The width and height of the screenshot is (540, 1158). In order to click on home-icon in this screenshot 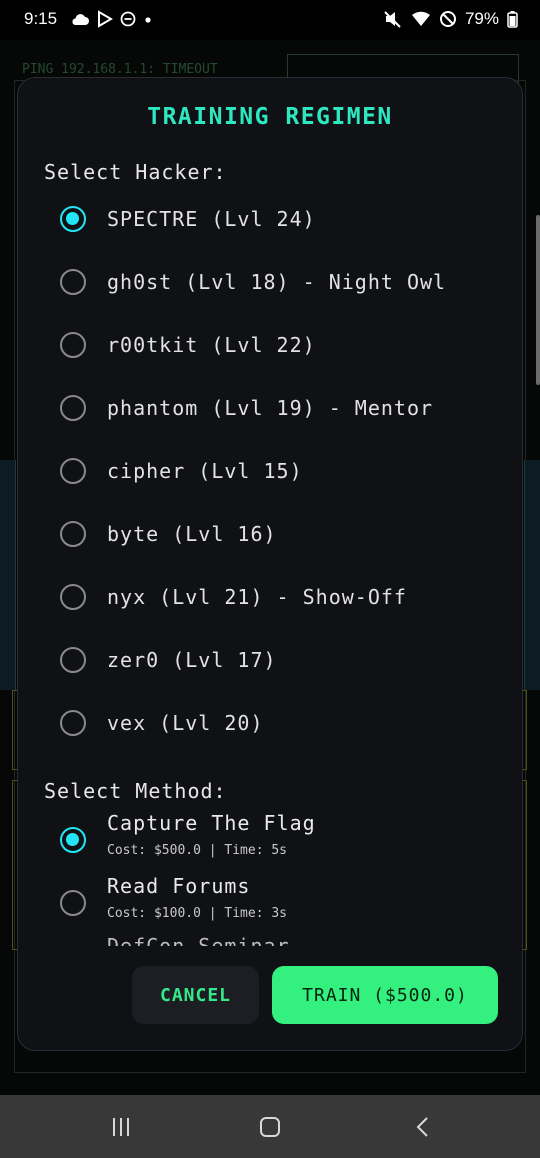, I will do `click(270, 1127)`.